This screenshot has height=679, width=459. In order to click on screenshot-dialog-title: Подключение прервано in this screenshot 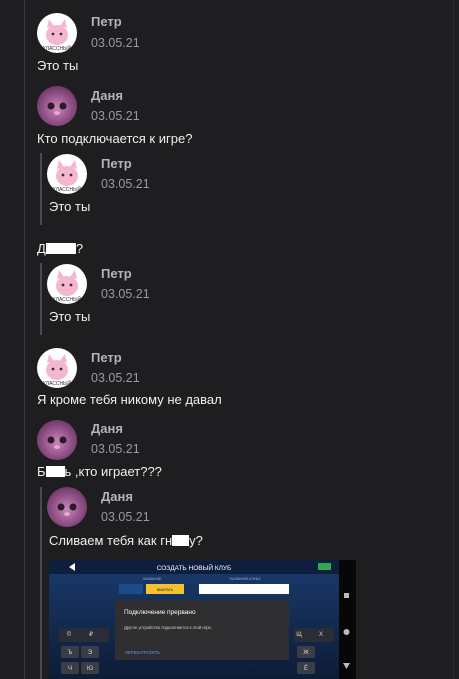, I will do `click(160, 612)`.